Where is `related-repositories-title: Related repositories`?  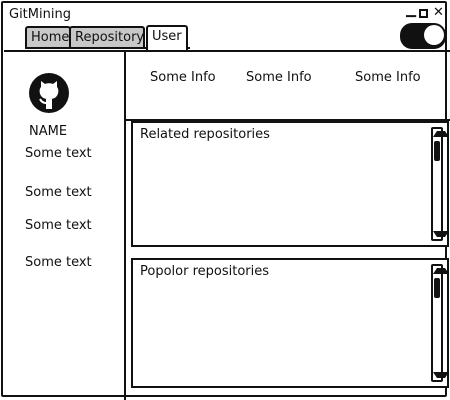 related-repositories-title: Related repositories is located at coordinates (205, 134).